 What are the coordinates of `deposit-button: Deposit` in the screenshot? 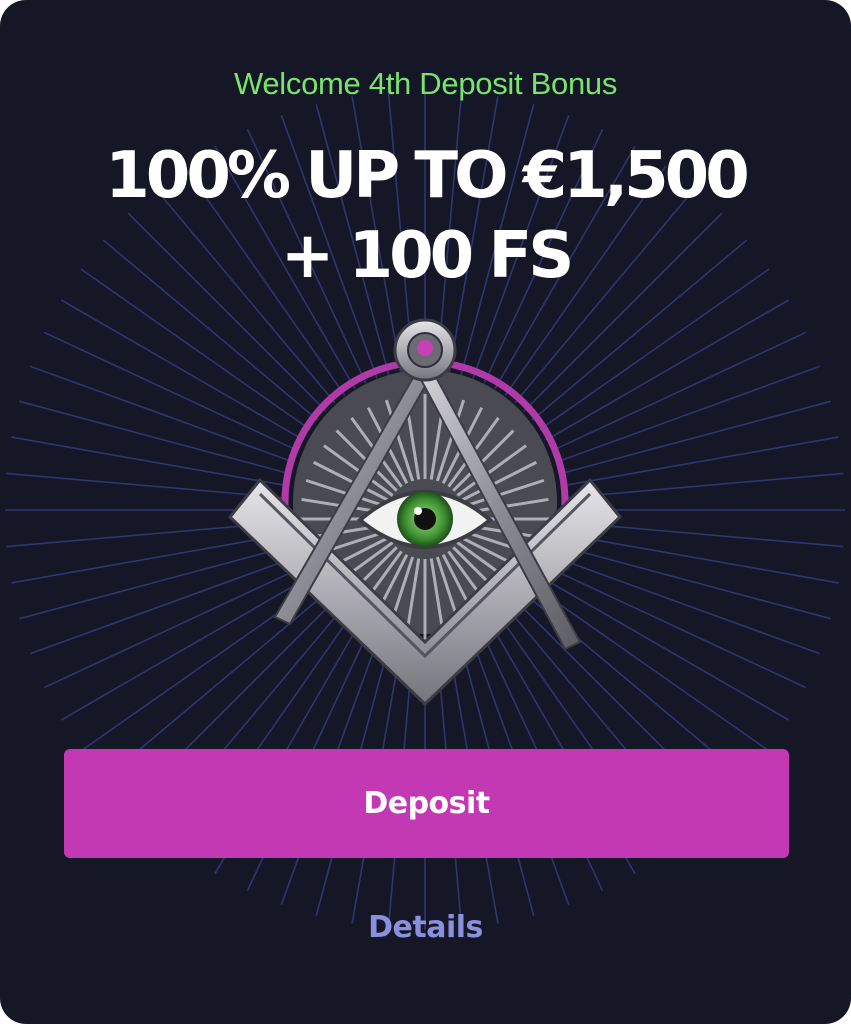 It's located at (426, 803).